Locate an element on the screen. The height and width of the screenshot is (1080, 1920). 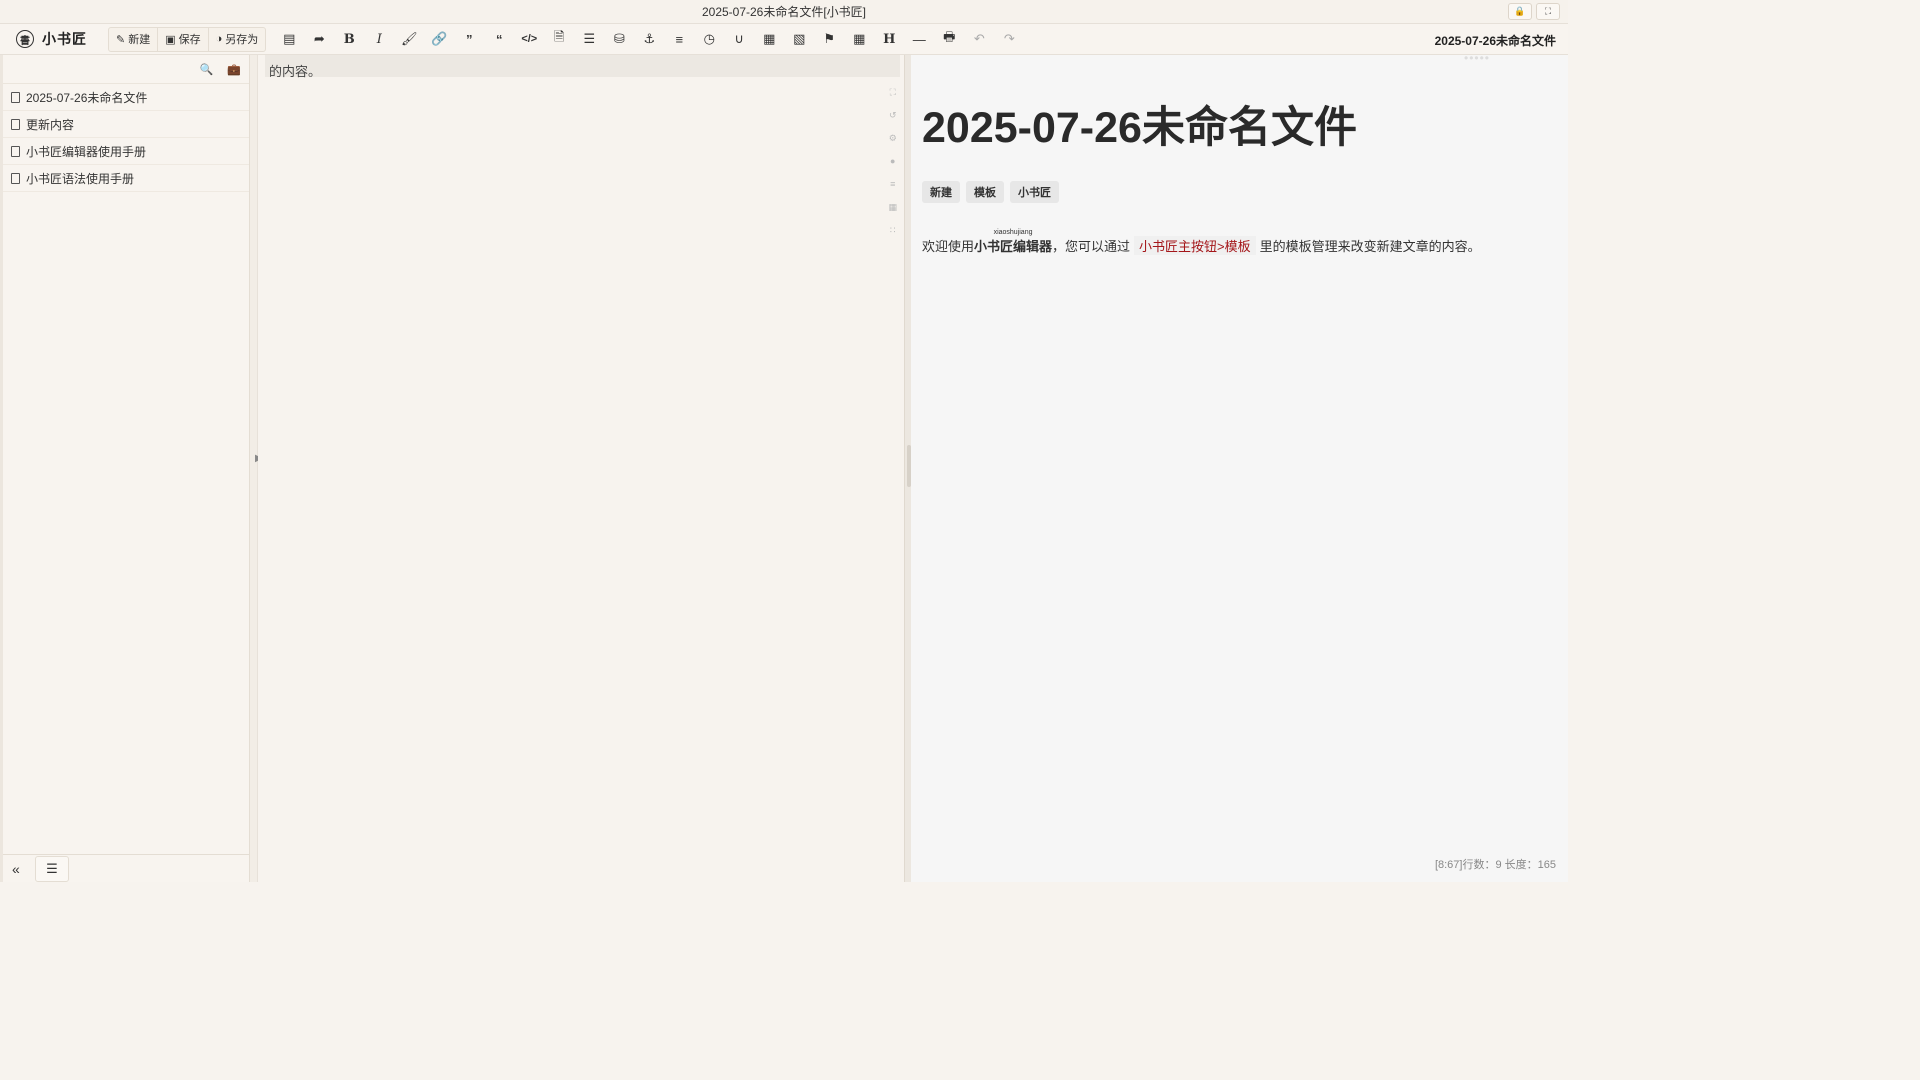
save-as-button-label: 另存为 is located at coordinates (242, 40).